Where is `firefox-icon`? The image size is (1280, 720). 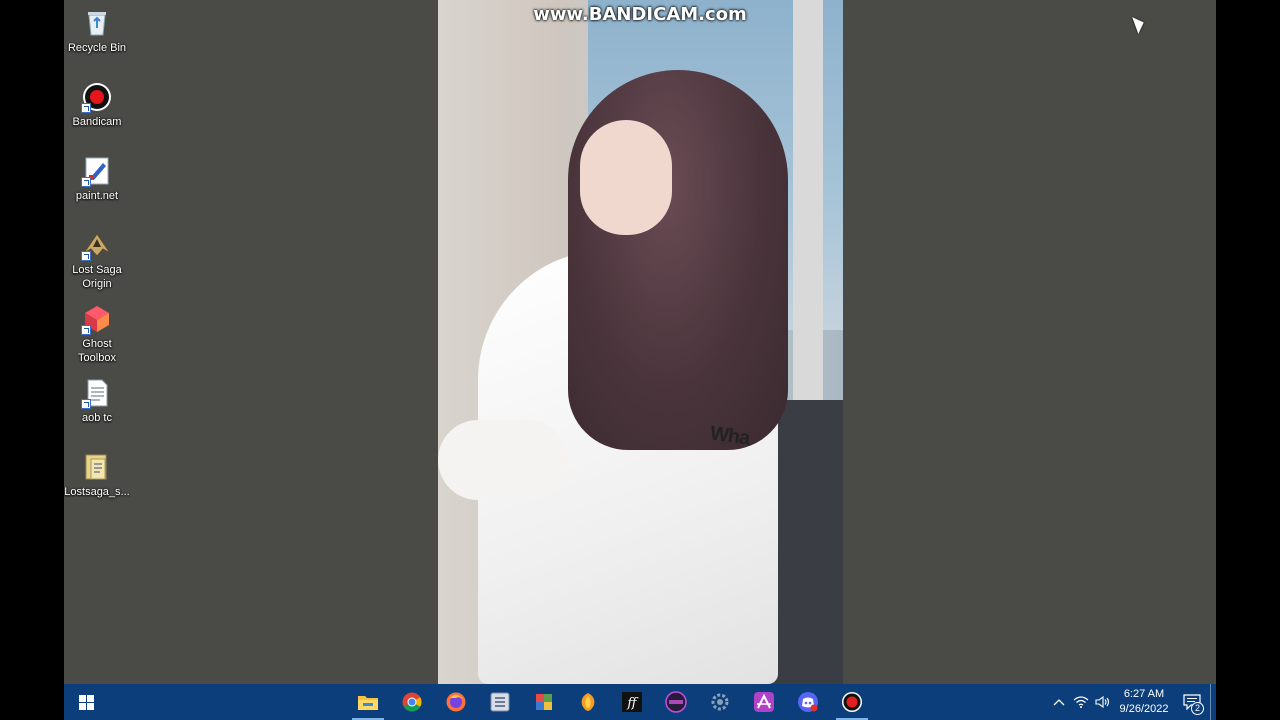 firefox-icon is located at coordinates (456, 702).